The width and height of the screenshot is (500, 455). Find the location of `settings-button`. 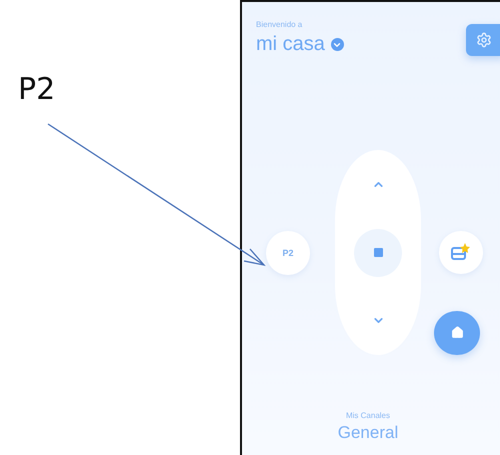

settings-button is located at coordinates (483, 40).